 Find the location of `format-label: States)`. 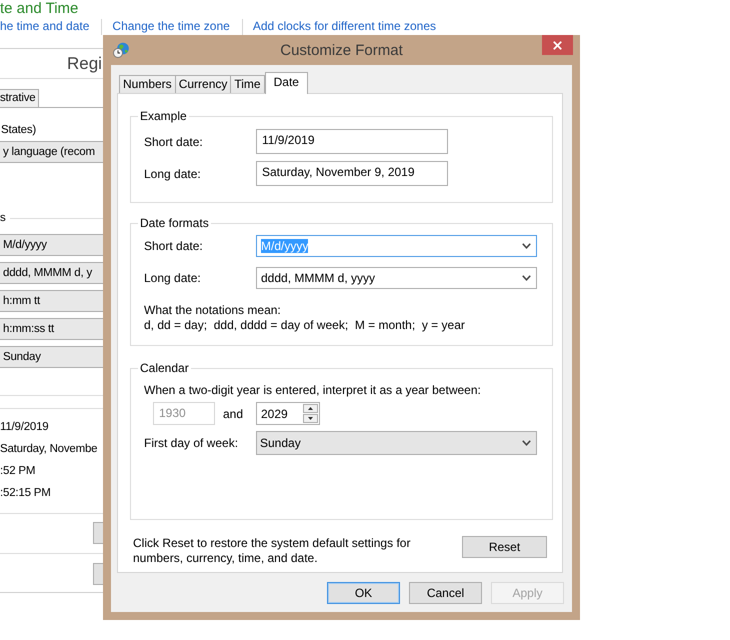

format-label: States) is located at coordinates (18, 130).